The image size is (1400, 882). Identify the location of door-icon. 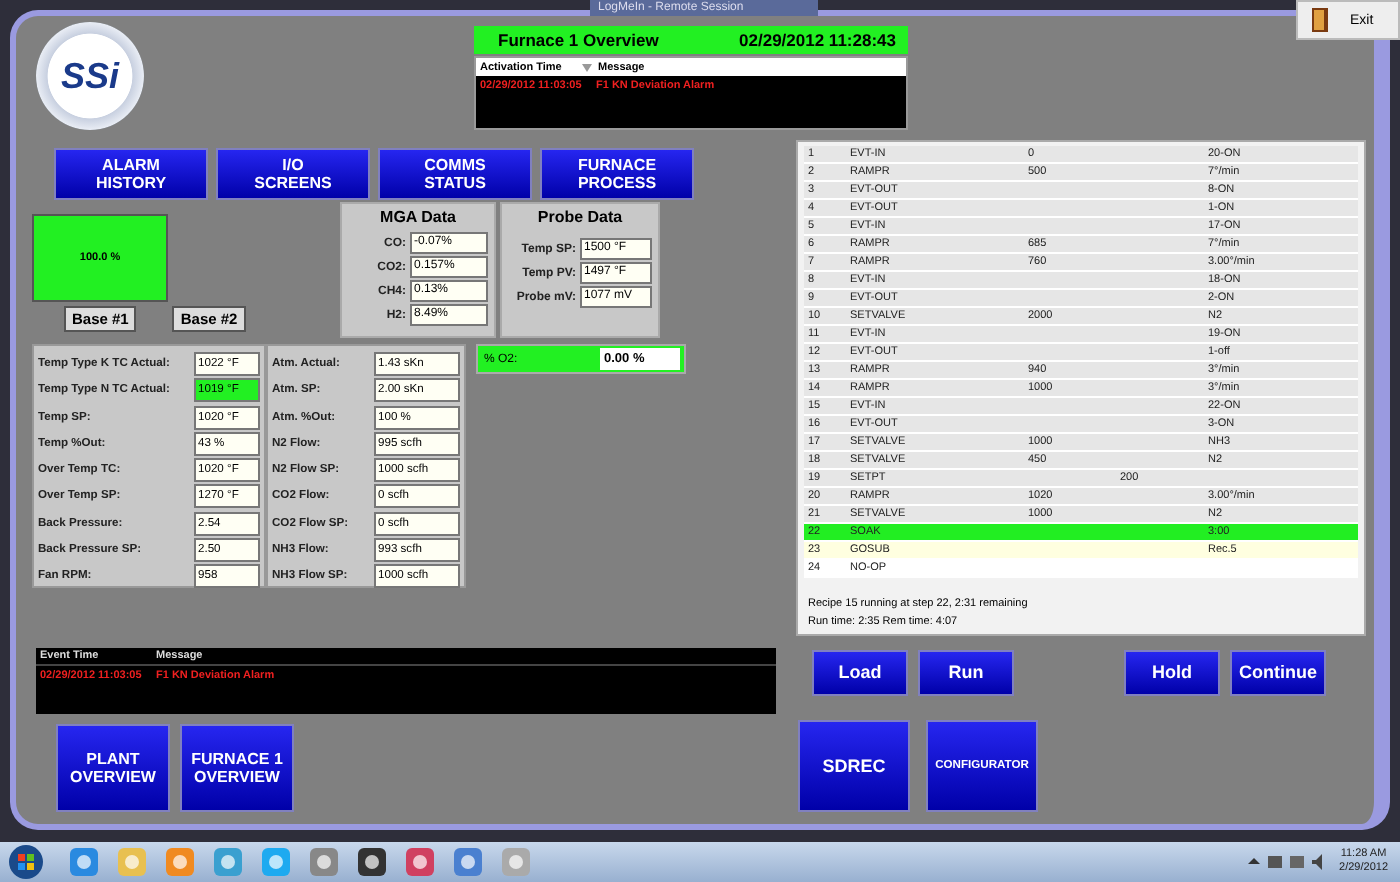
(1320, 20).